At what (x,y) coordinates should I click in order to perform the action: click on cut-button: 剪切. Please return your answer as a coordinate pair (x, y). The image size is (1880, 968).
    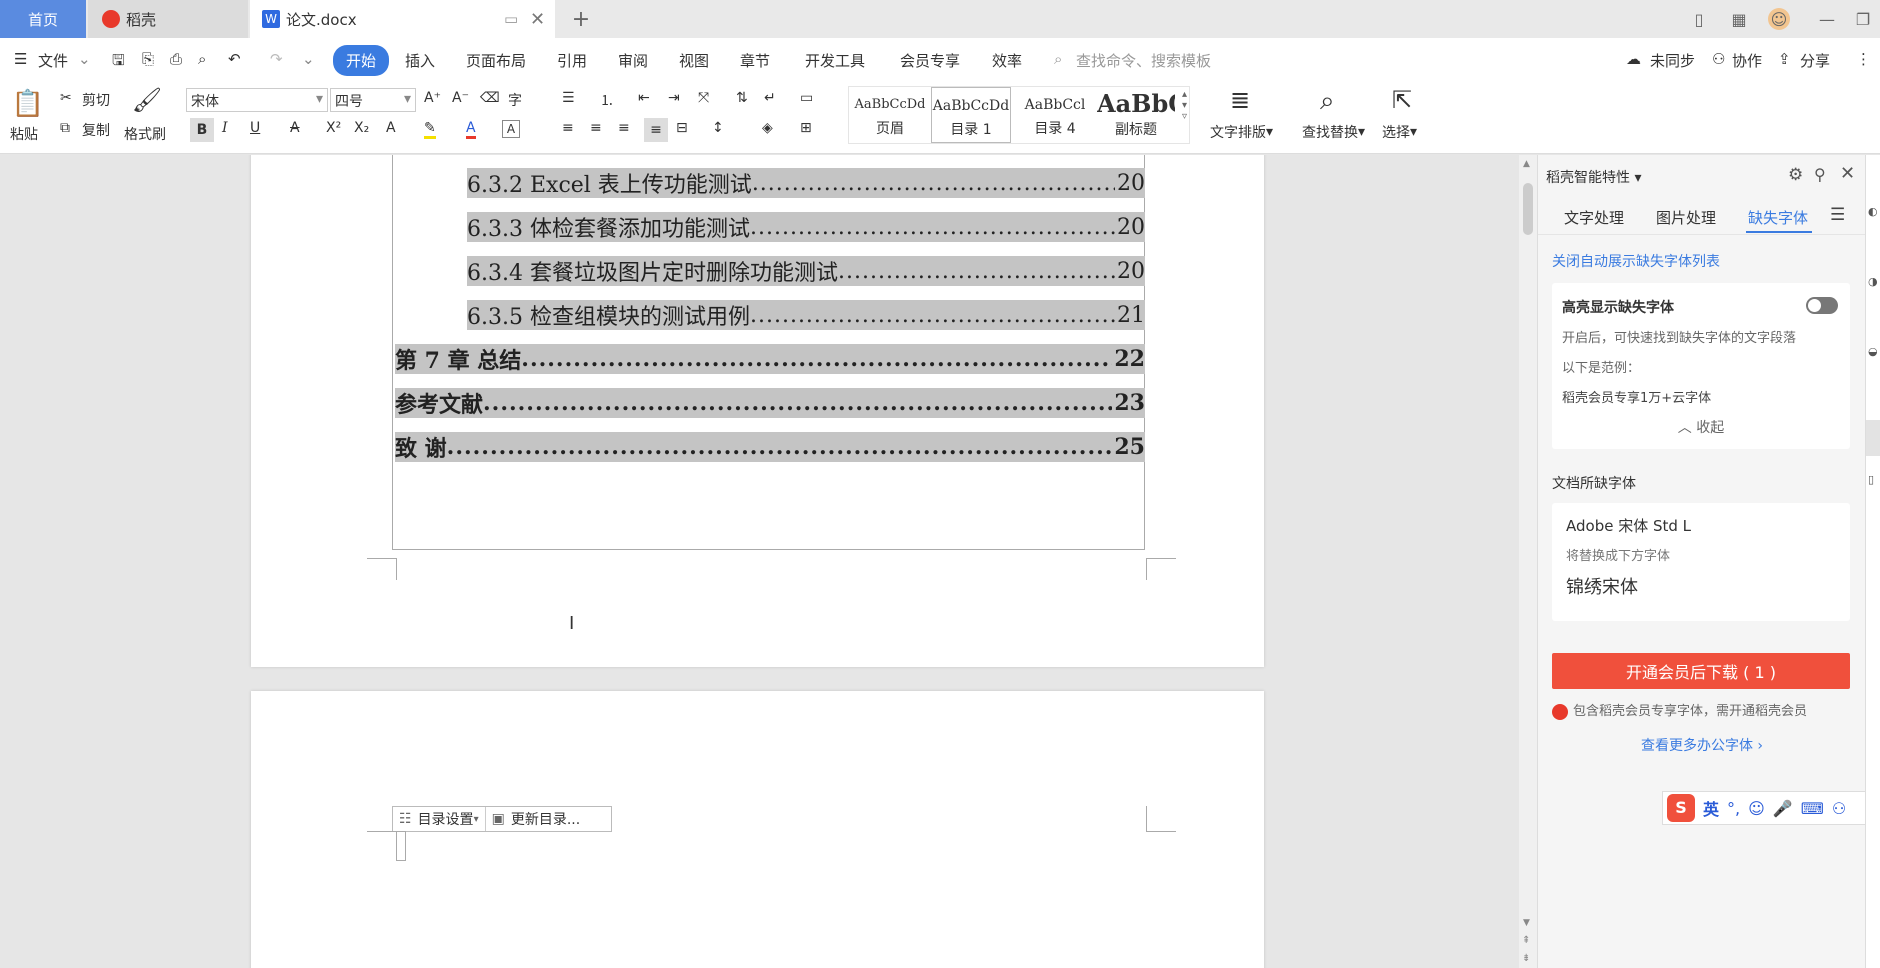
    Looking at the image, I should click on (96, 100).